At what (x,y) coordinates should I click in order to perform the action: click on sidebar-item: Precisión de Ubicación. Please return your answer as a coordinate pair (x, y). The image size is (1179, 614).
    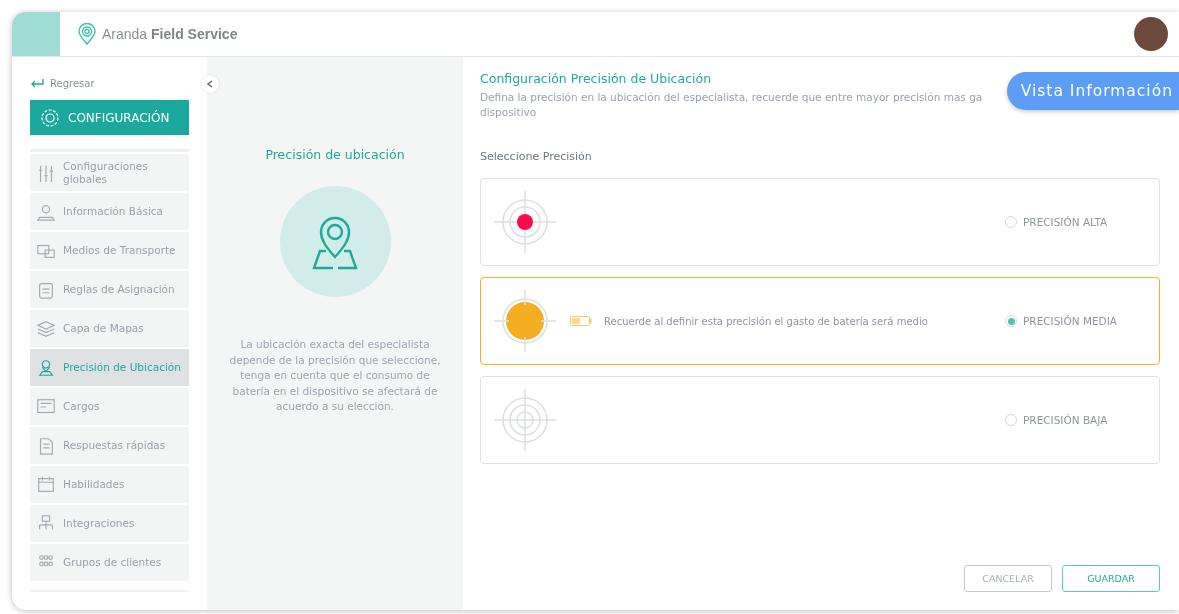
    Looking at the image, I should click on (109, 367).